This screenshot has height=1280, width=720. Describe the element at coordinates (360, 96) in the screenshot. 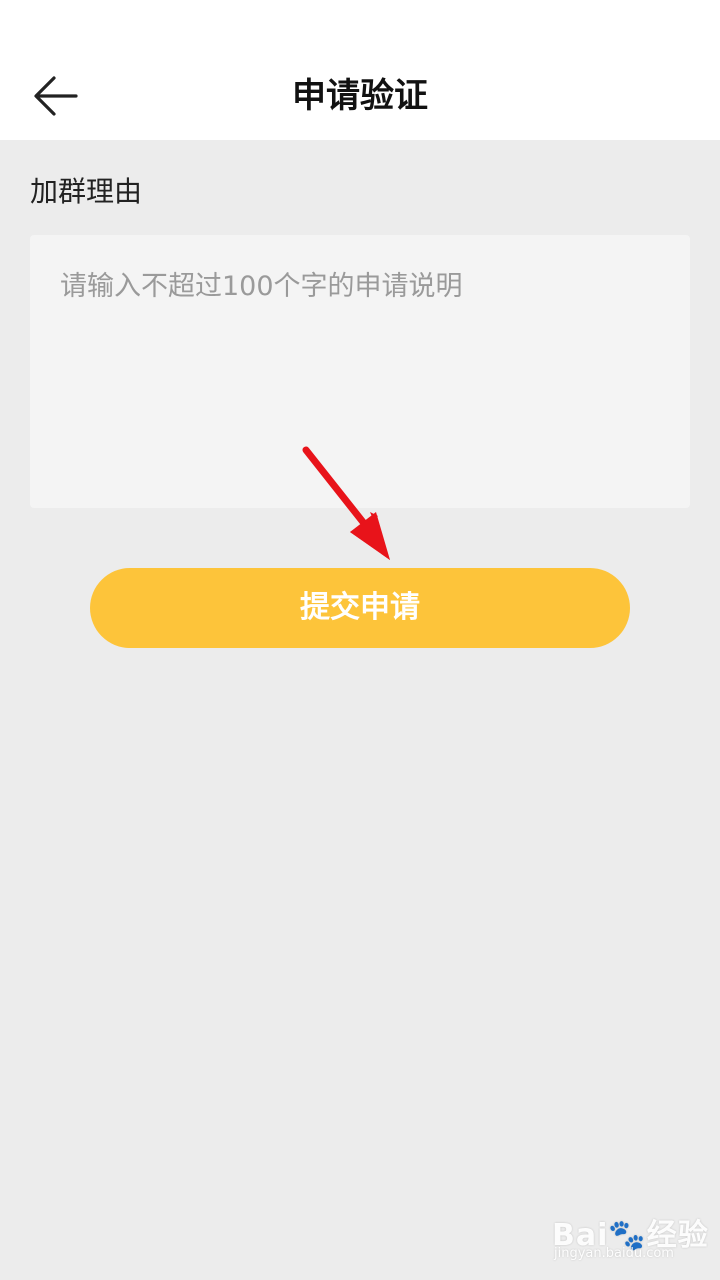

I see `page-title: 申请验证` at that location.